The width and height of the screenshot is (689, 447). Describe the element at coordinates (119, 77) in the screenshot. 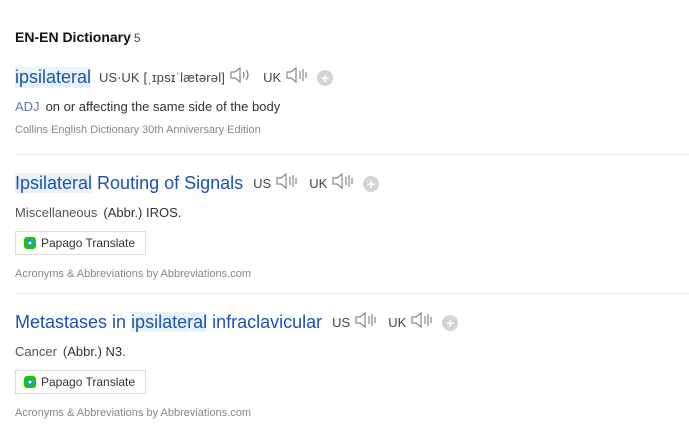

I see `pron-label-us-uk: US·UK` at that location.